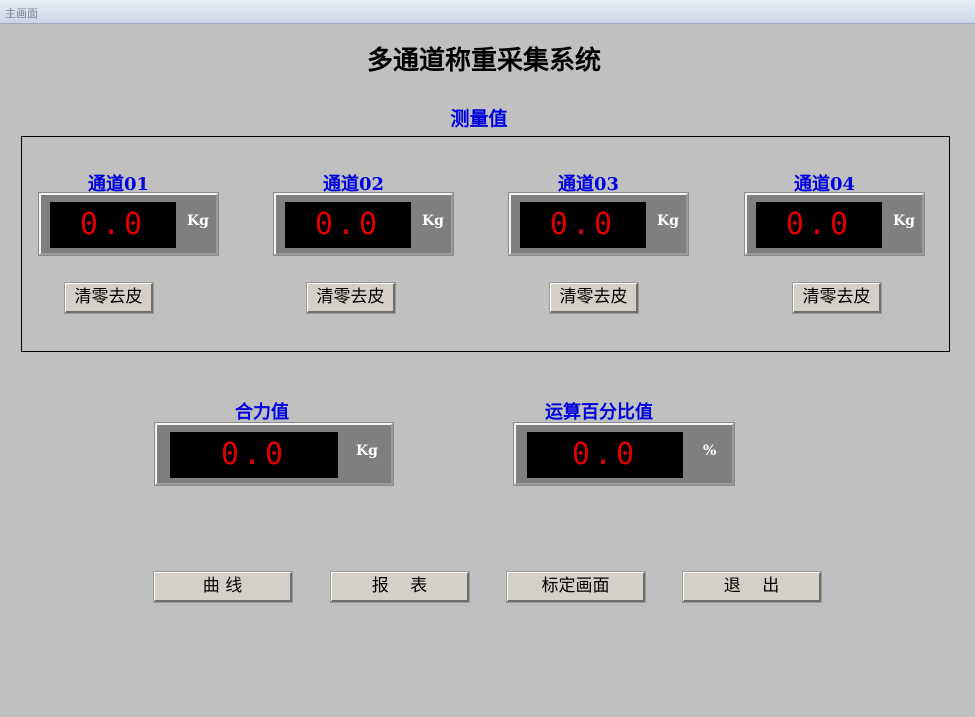  What do you see at coordinates (113, 225) in the screenshot?
I see `channel-01-value: 0.0` at bounding box center [113, 225].